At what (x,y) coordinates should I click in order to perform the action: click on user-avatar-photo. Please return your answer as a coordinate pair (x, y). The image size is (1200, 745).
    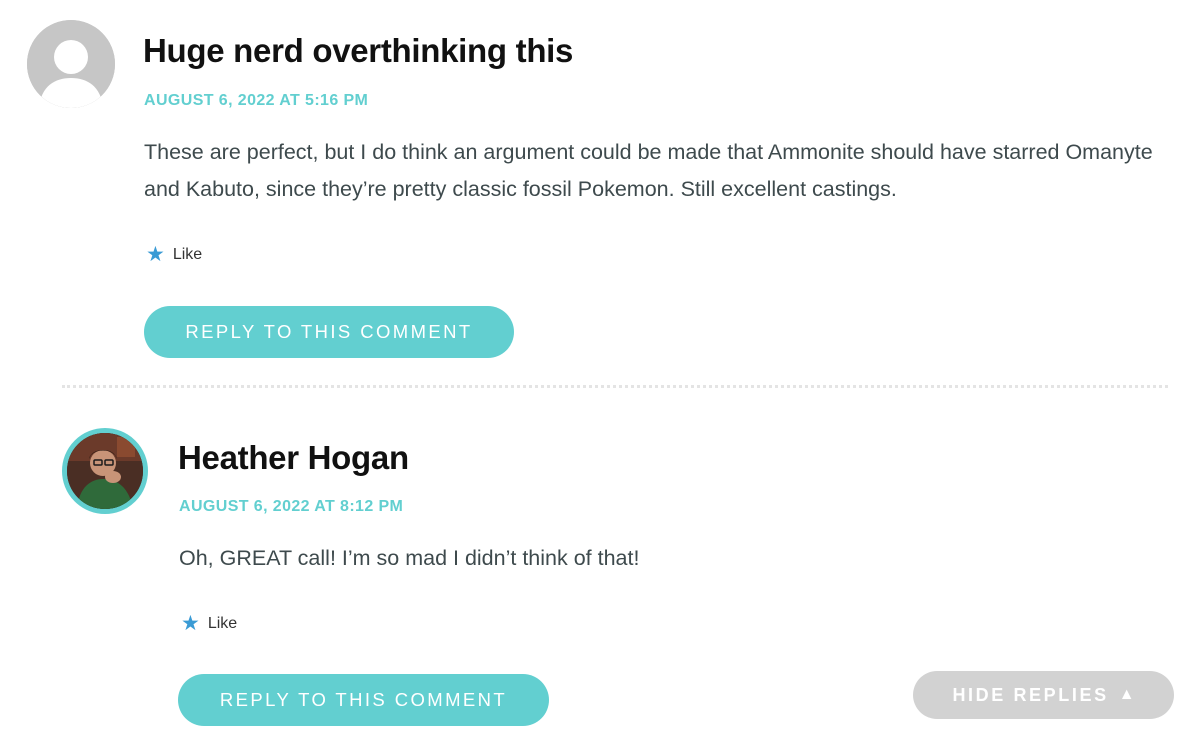
    Looking at the image, I should click on (105, 471).